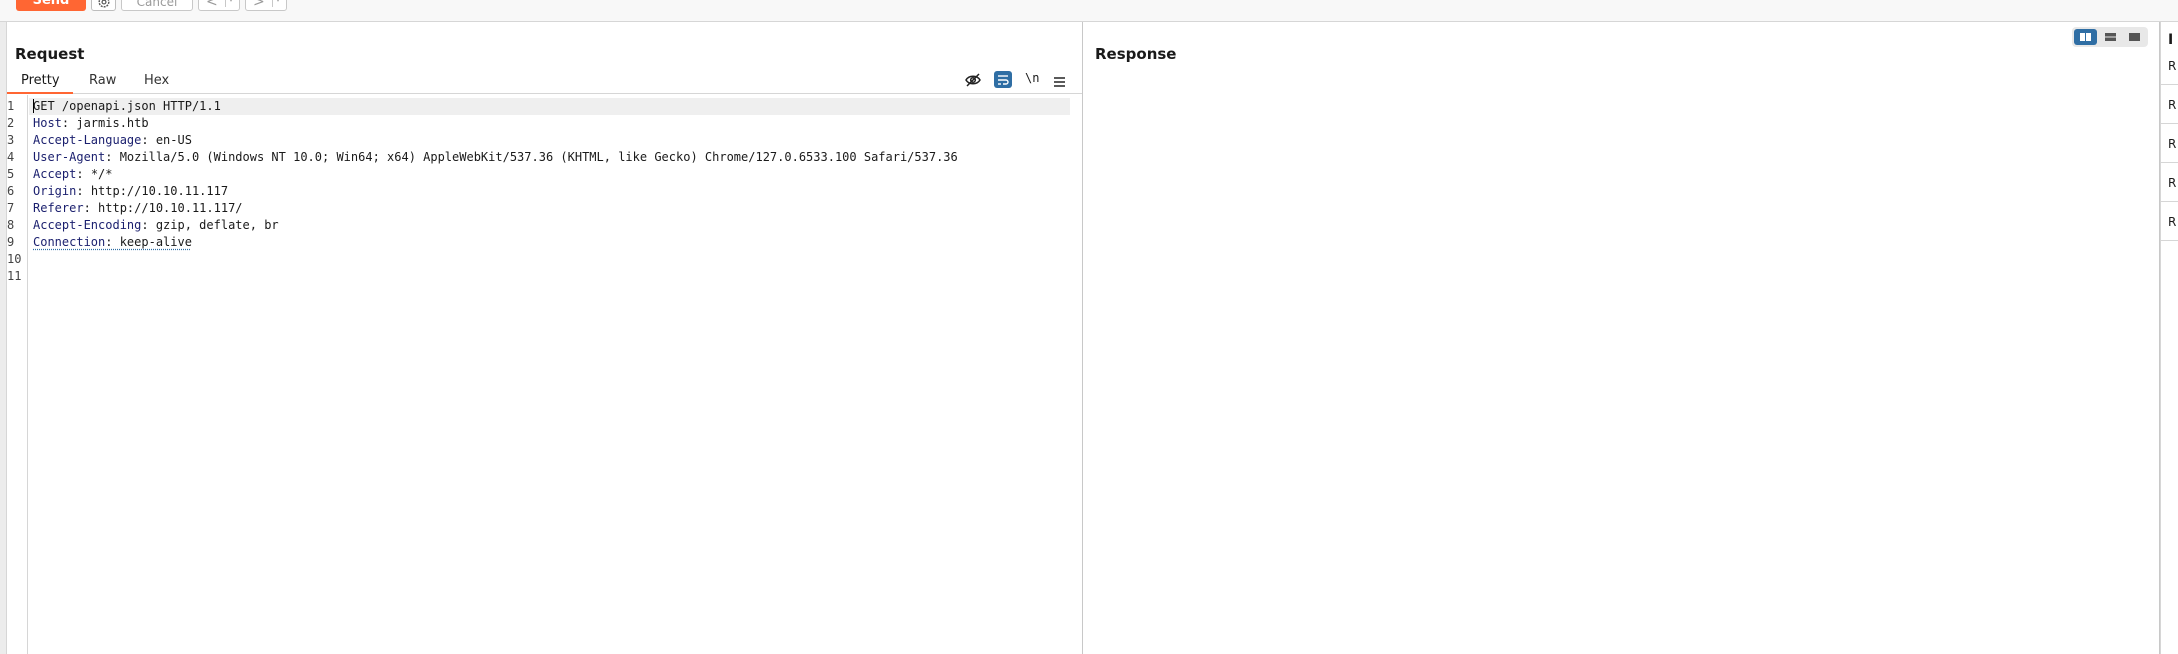  What do you see at coordinates (69, 242) in the screenshot?
I see `header-name: Connection` at bounding box center [69, 242].